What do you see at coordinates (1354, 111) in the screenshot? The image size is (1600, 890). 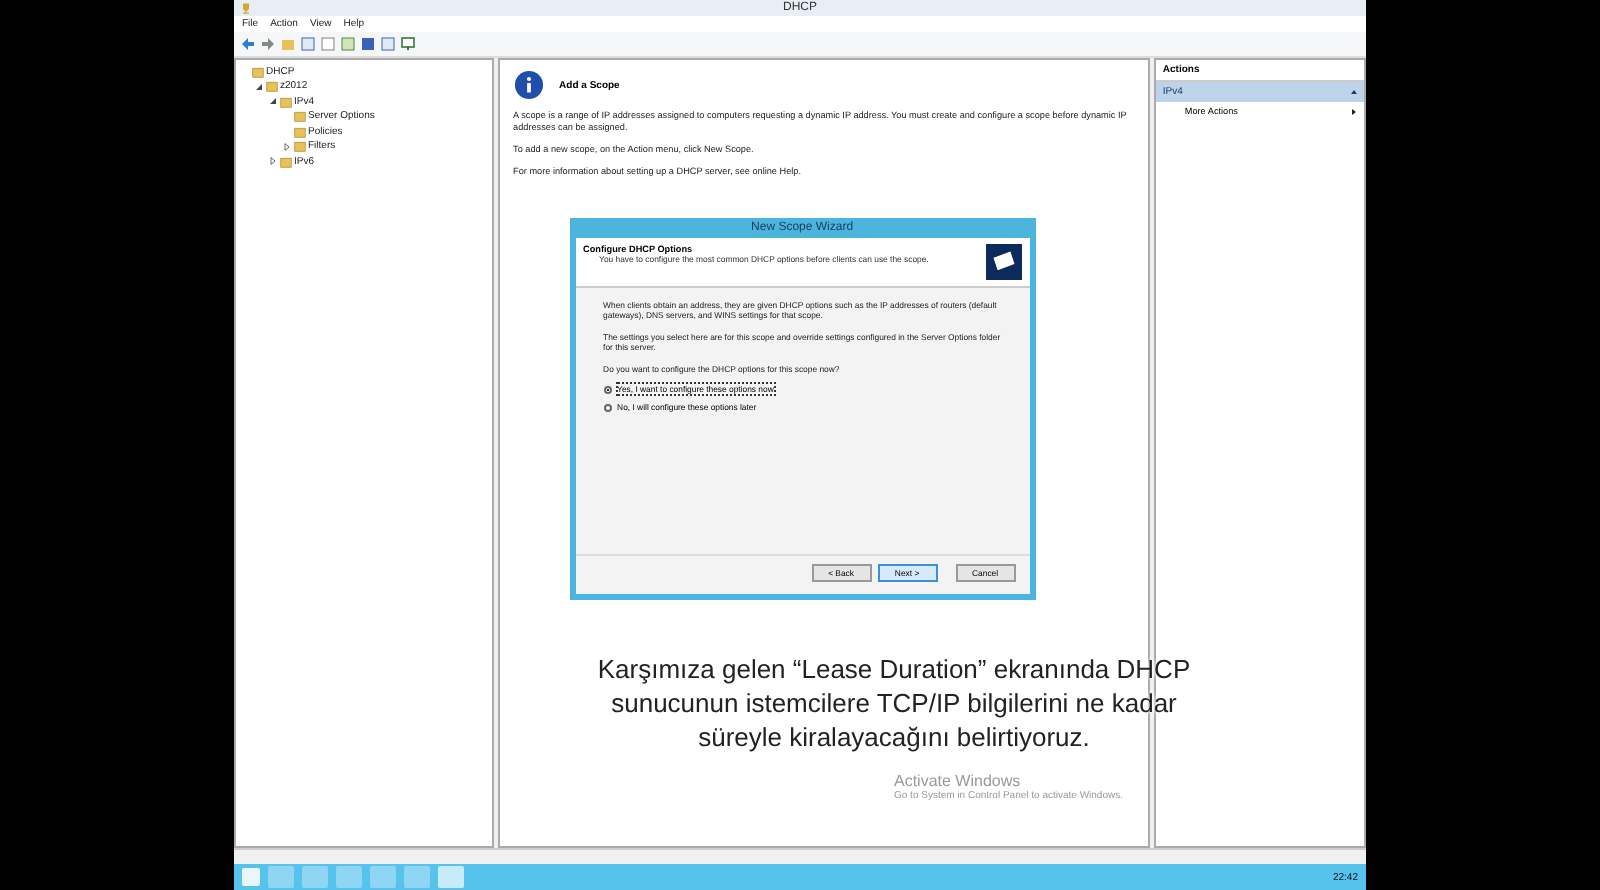 I see `submenu-caret-icon` at bounding box center [1354, 111].